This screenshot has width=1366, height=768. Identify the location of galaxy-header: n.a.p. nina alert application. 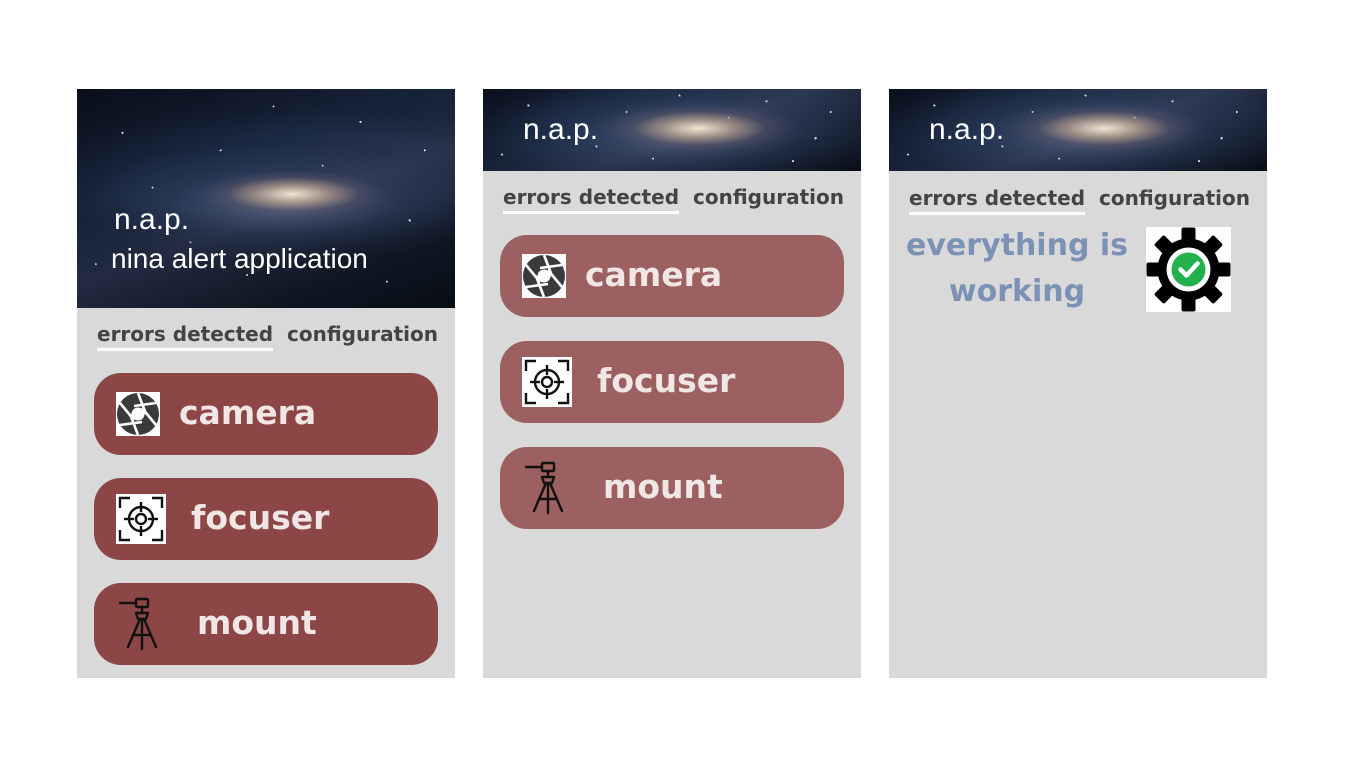
(266, 198).